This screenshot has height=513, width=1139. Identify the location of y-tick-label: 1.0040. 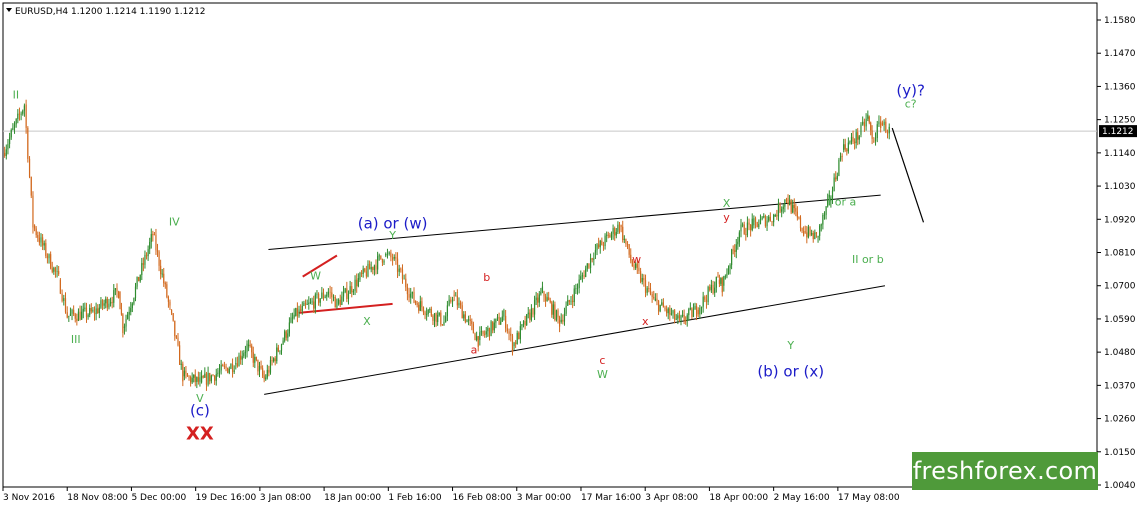
(1120, 486).